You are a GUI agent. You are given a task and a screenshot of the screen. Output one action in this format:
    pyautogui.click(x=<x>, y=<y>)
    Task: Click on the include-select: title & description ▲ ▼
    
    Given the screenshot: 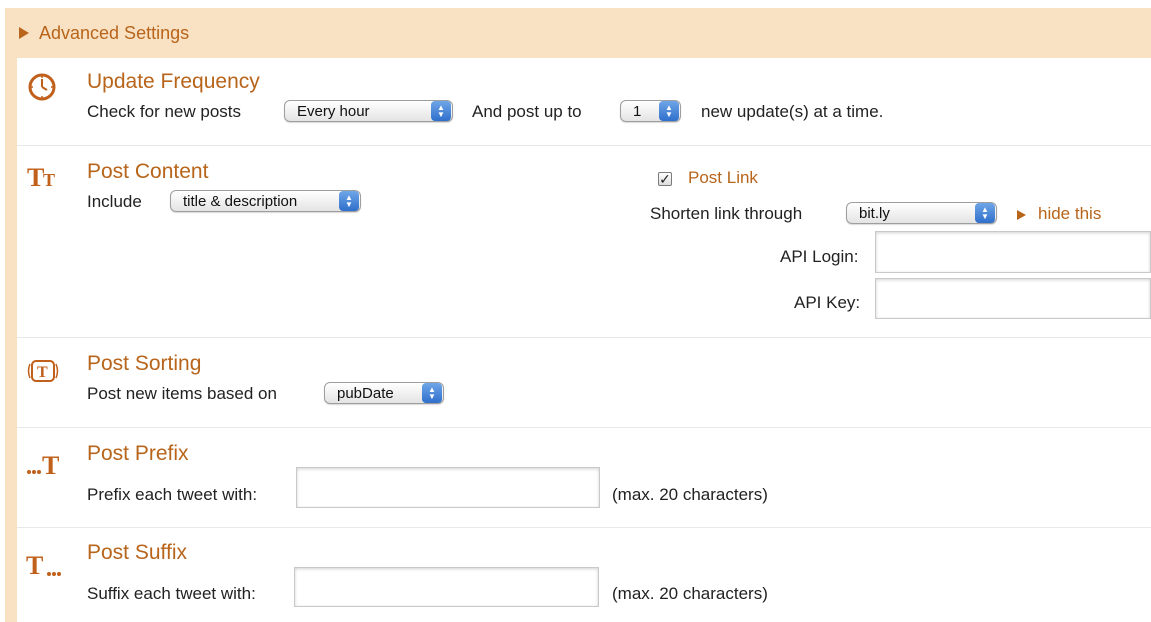 What is the action you would take?
    pyautogui.click(x=265, y=201)
    